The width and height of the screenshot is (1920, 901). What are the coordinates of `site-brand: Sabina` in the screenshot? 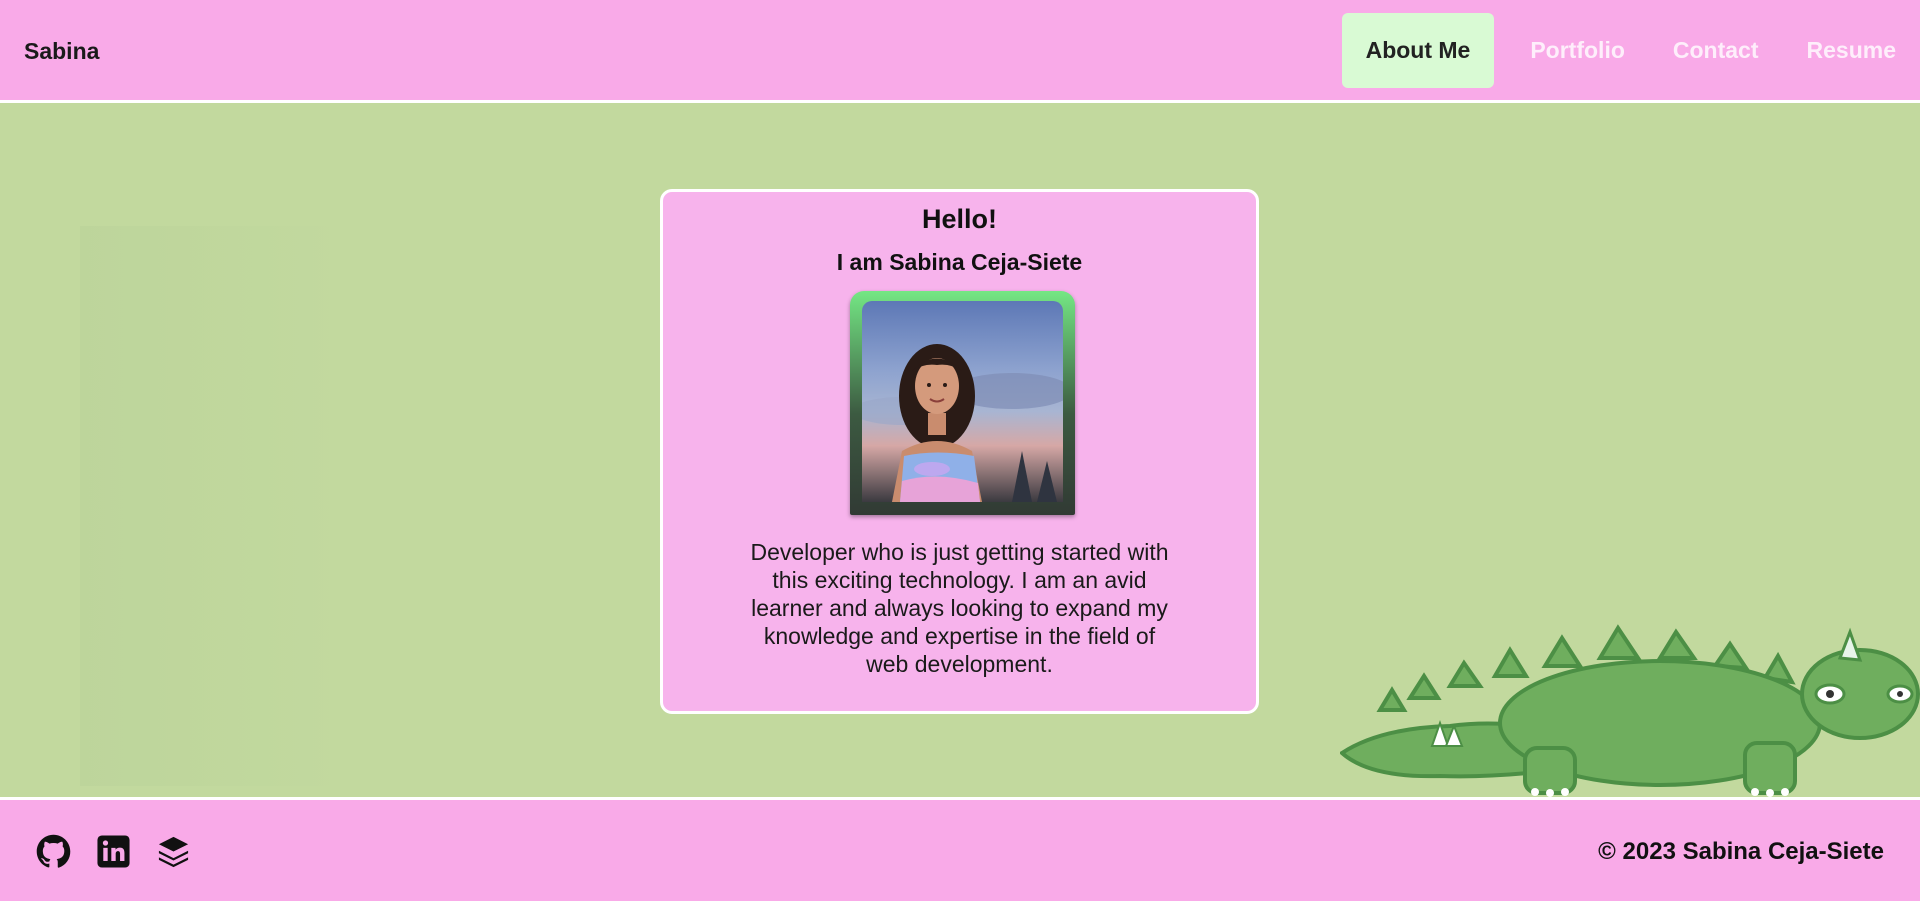 It's located at (61, 51).